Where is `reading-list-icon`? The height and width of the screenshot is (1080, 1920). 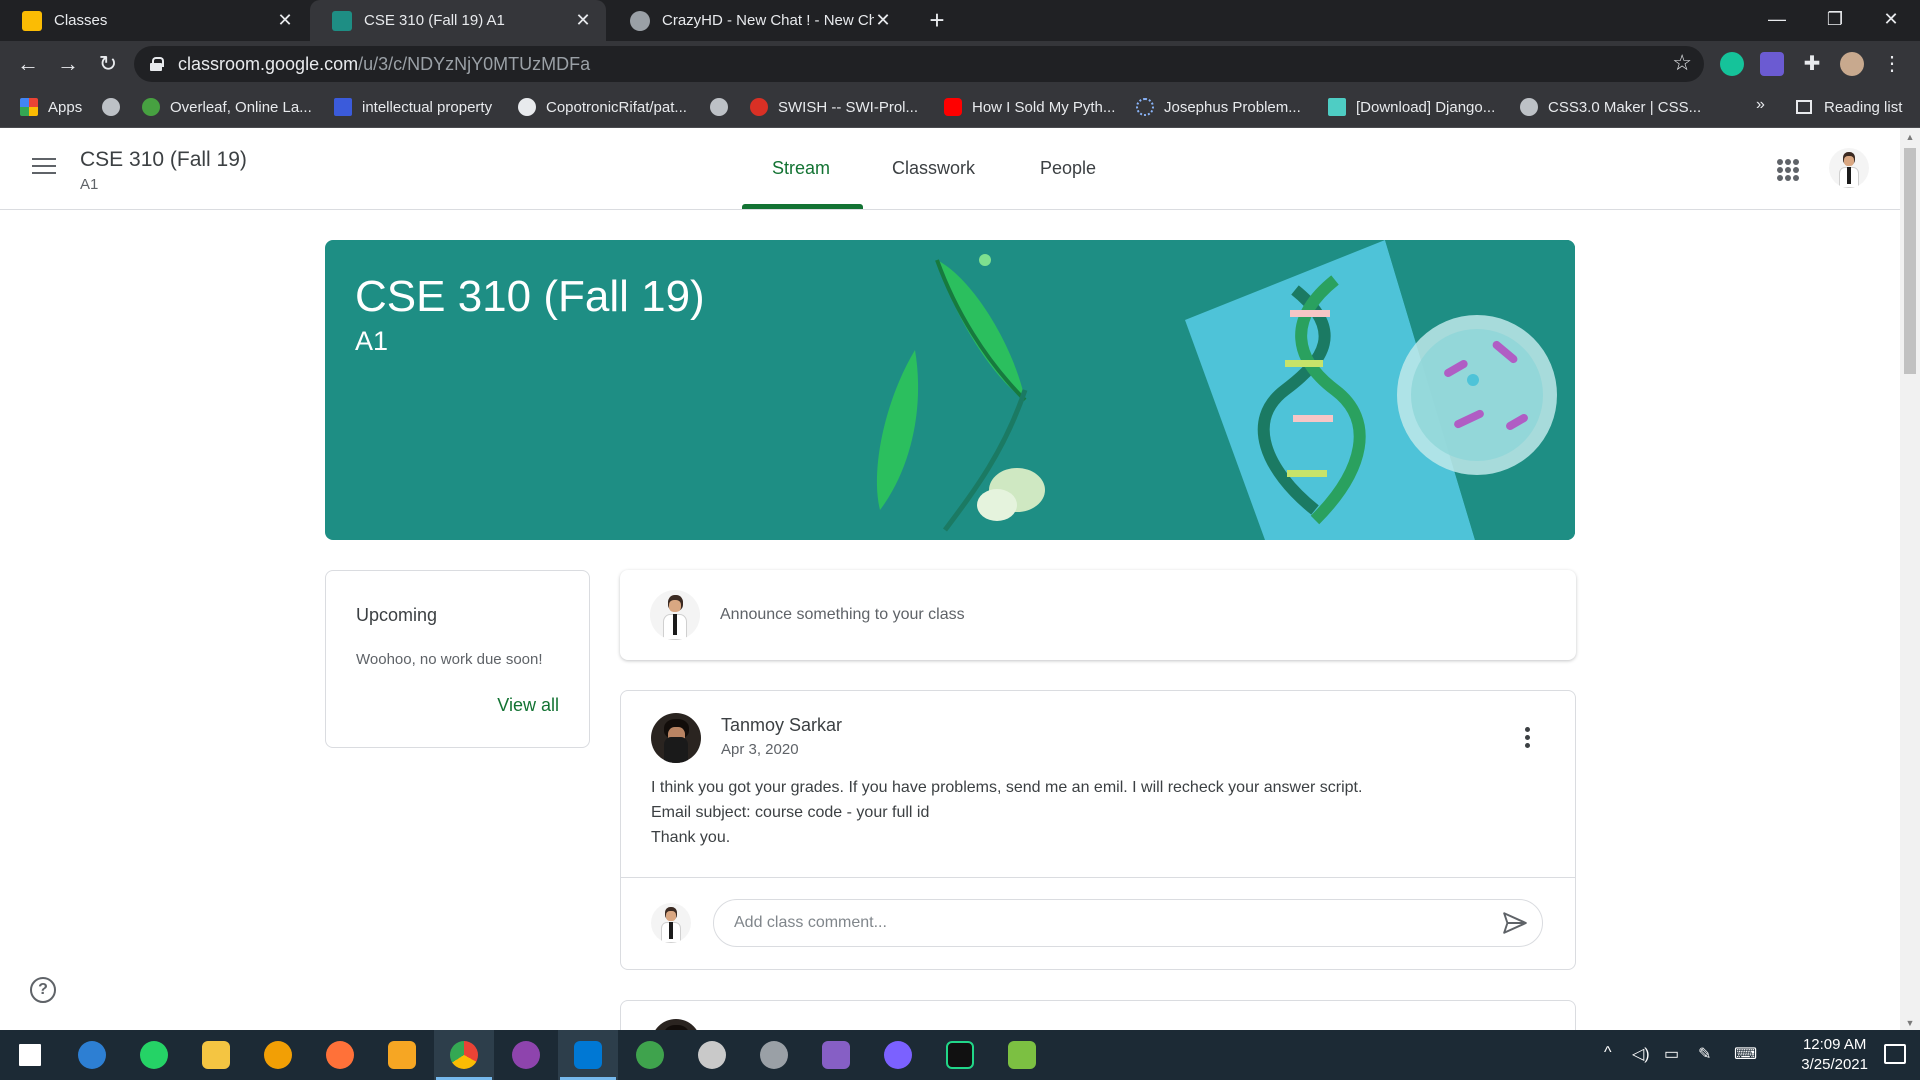 reading-list-icon is located at coordinates (1804, 107).